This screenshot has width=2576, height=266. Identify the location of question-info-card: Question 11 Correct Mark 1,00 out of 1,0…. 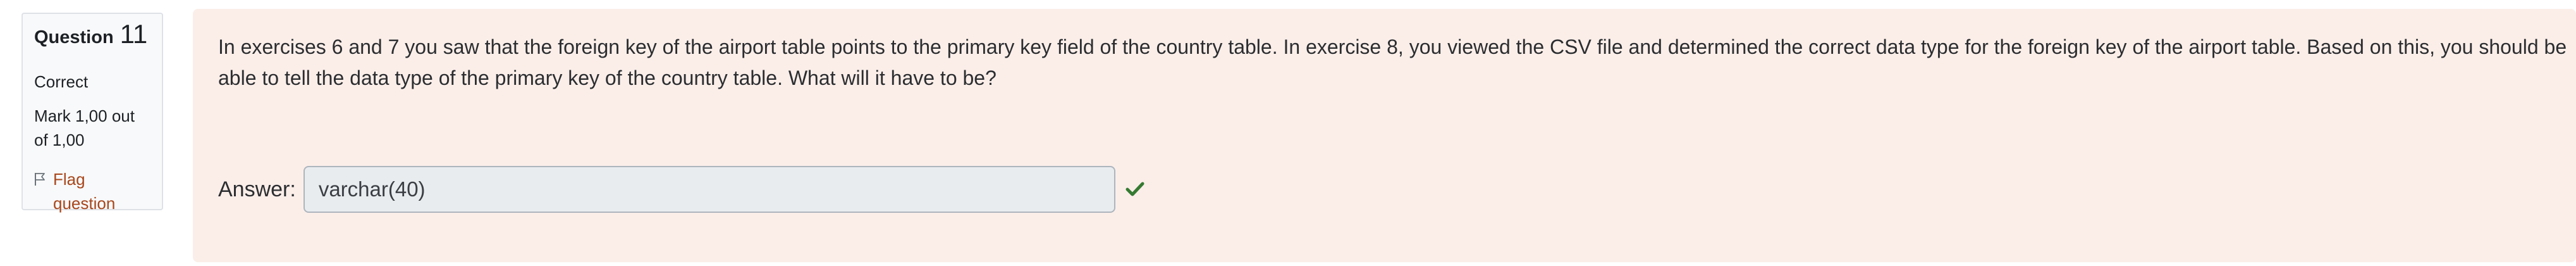
(92, 113).